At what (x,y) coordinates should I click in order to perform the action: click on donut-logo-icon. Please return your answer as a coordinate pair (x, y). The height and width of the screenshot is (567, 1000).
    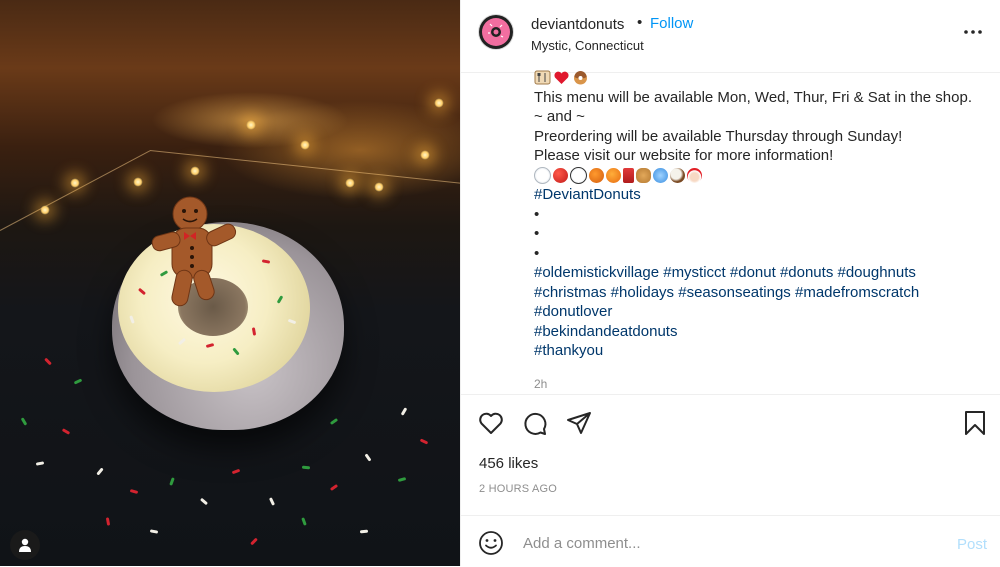
    Looking at the image, I should click on (496, 32).